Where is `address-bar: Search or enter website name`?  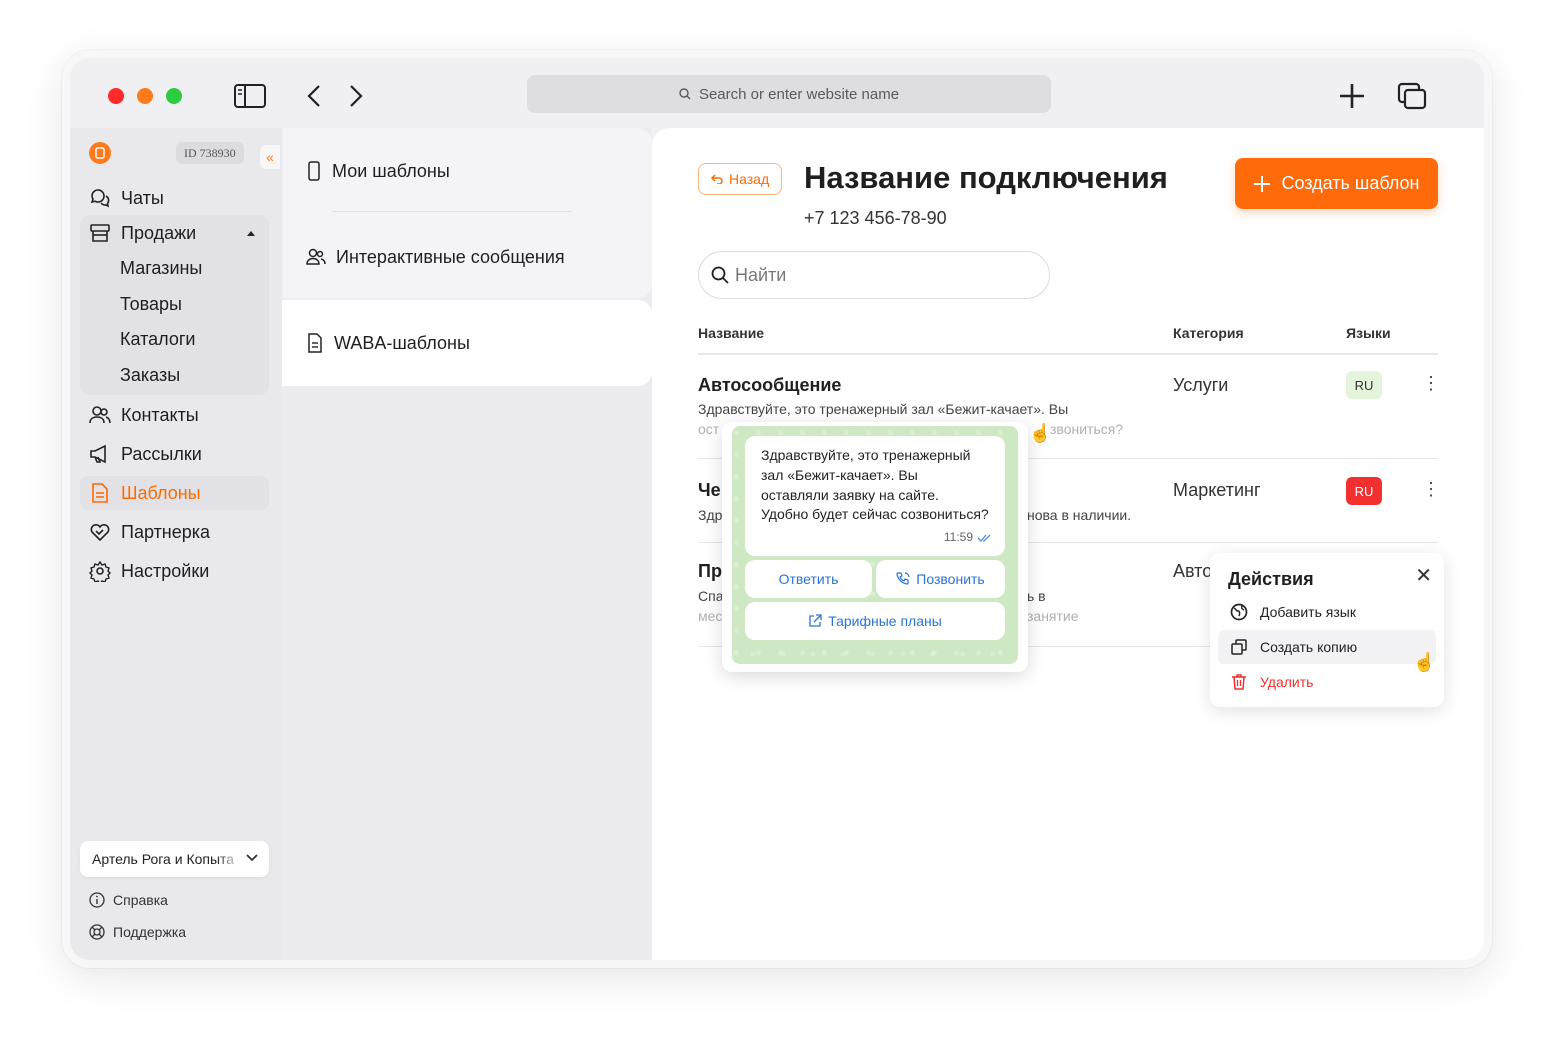
address-bar: Search or enter website name is located at coordinates (789, 94).